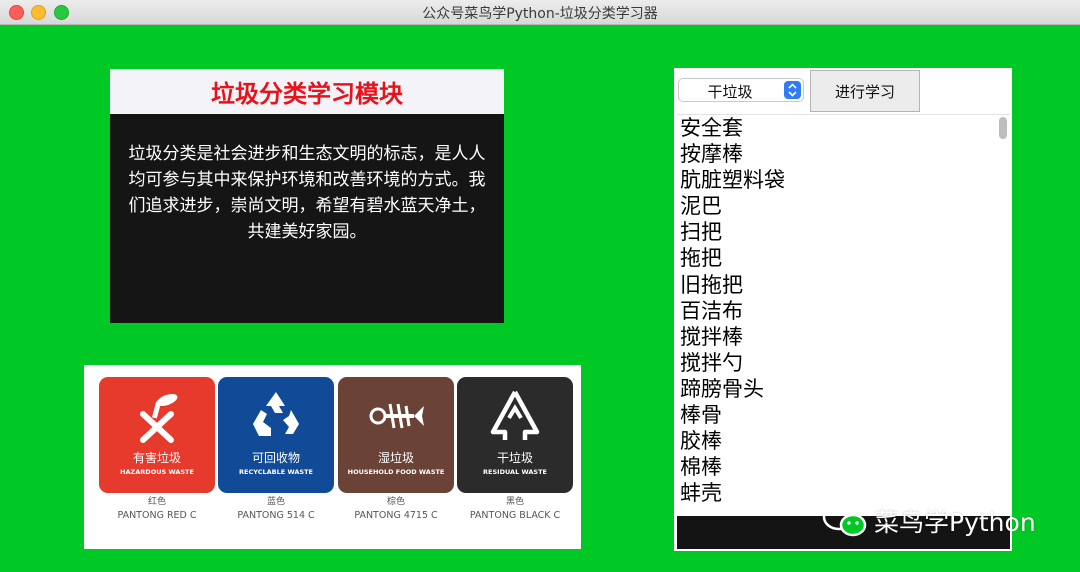 The width and height of the screenshot is (1080, 572). What do you see at coordinates (843, 441) in the screenshot?
I see `list-item: 胶棒` at bounding box center [843, 441].